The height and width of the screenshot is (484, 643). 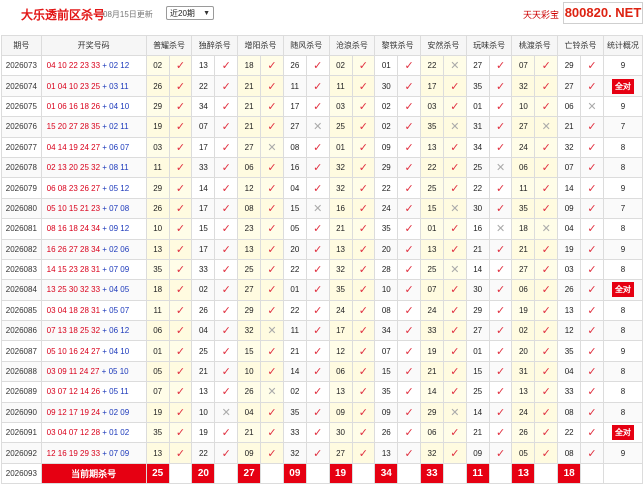 What do you see at coordinates (73, 66) in the screenshot?
I see `front-numbers: 04 10 22 23 33` at bounding box center [73, 66].